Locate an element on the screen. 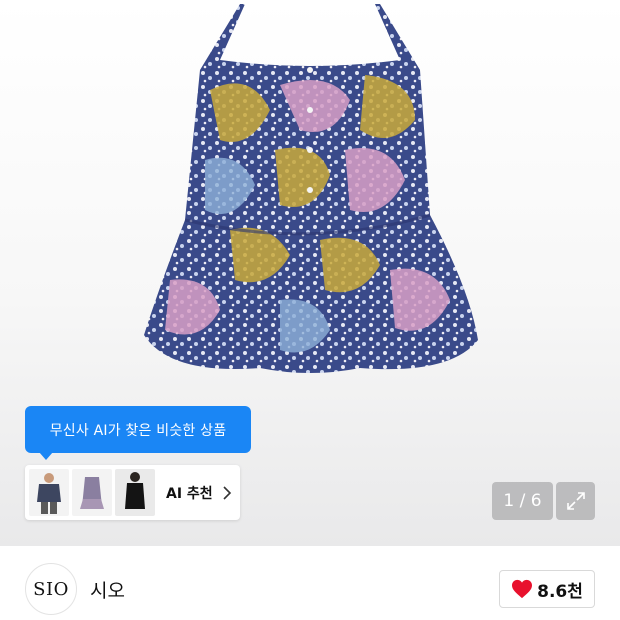 The height and width of the screenshot is (620, 620). image-counter: 1 / 6 is located at coordinates (522, 501).